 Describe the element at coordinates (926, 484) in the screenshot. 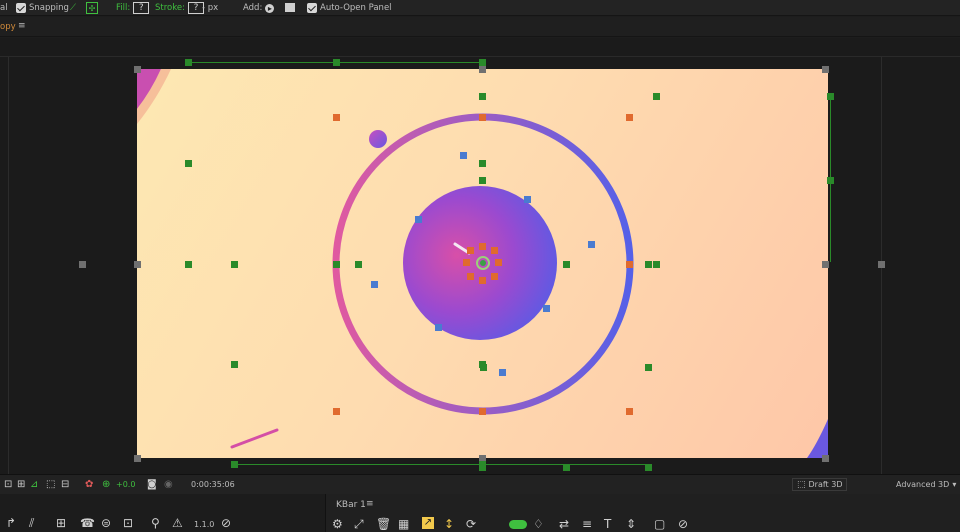

I see `renderer-mode-dropdown: Advanced 3D ▾` at that location.